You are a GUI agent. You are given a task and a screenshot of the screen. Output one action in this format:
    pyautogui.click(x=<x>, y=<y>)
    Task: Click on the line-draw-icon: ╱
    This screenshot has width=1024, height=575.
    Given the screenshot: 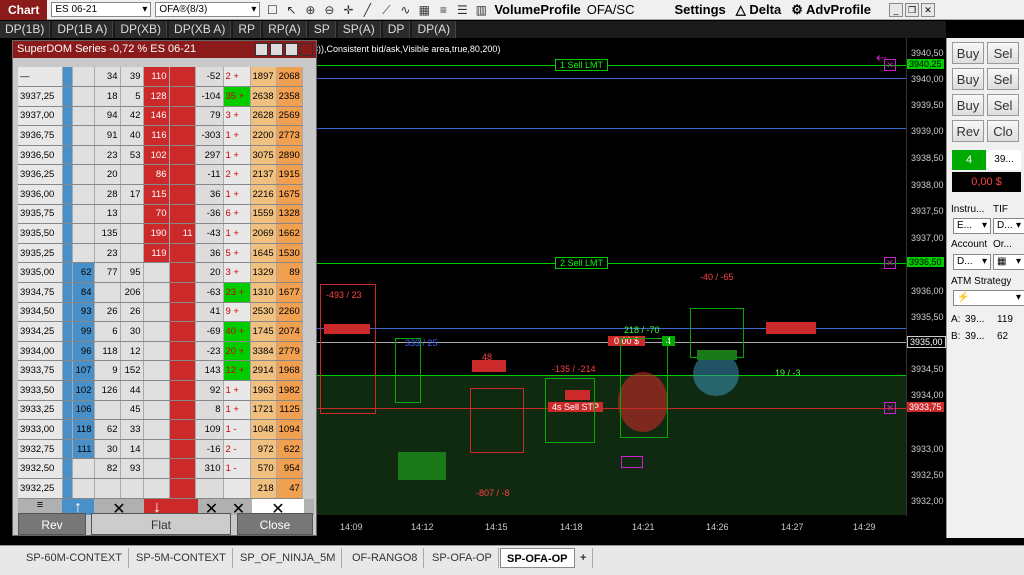 What is the action you would take?
    pyautogui.click(x=367, y=10)
    